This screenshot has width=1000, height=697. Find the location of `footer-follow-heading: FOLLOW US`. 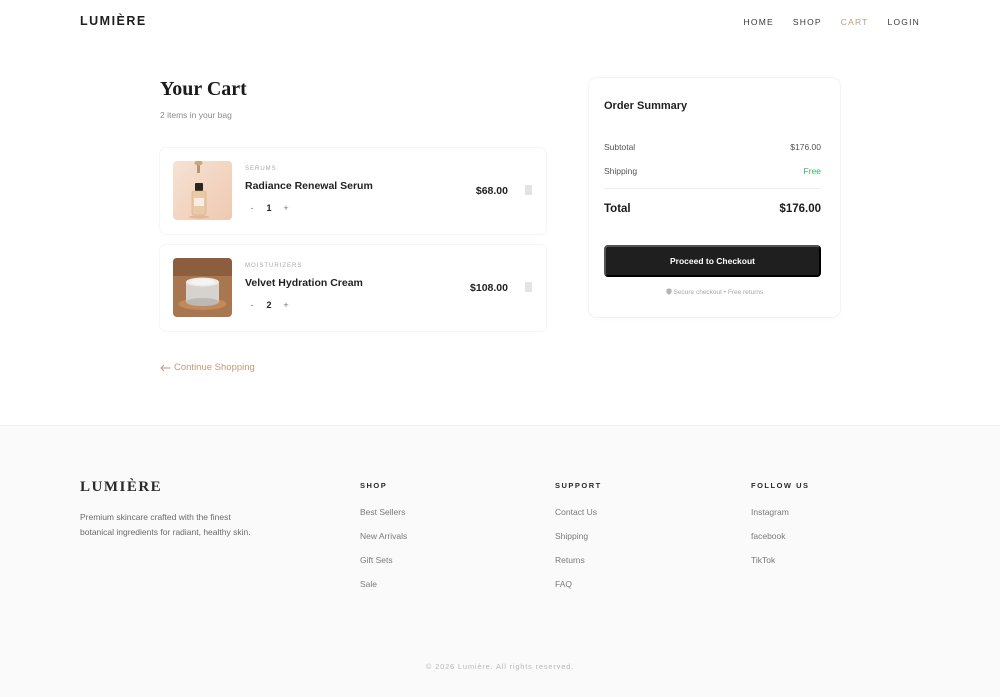

footer-follow-heading: FOLLOW US is located at coordinates (780, 485).